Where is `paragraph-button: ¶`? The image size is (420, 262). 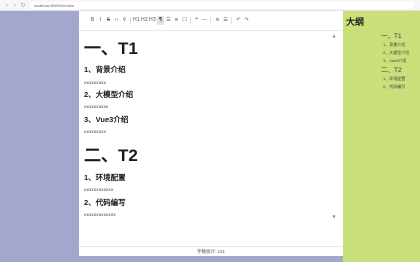
paragraph-button: ¶ is located at coordinates (160, 20).